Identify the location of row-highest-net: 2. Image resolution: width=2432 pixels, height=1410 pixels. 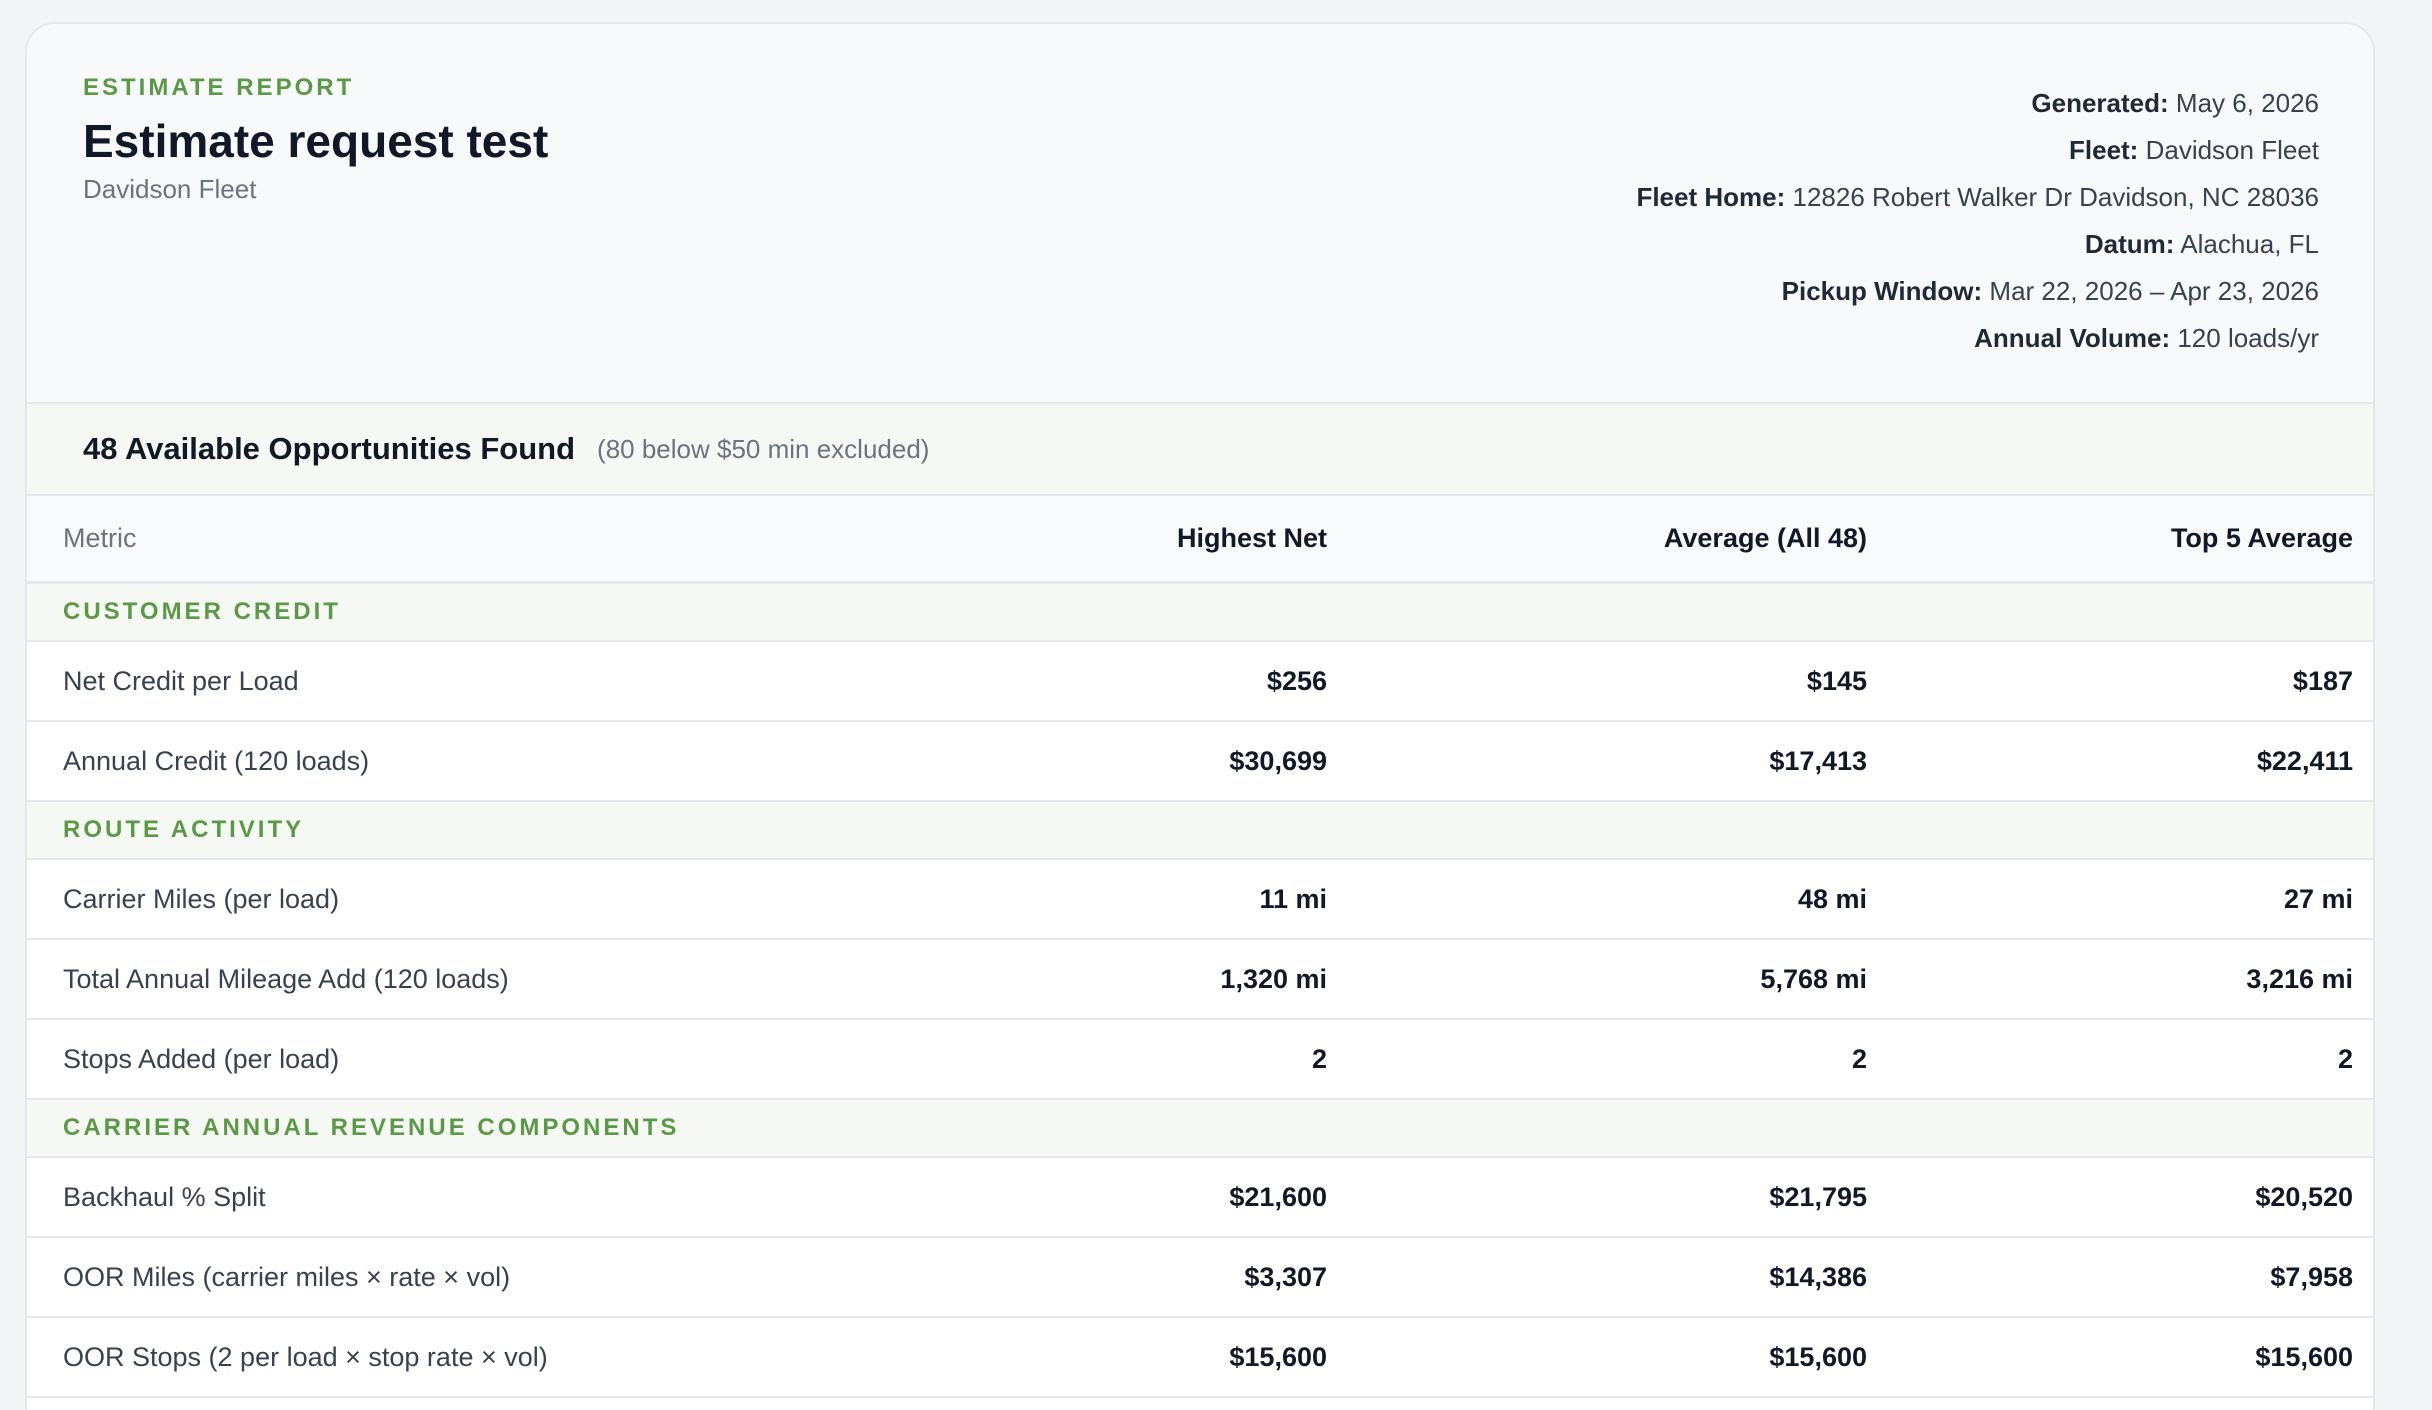
(1319, 1058).